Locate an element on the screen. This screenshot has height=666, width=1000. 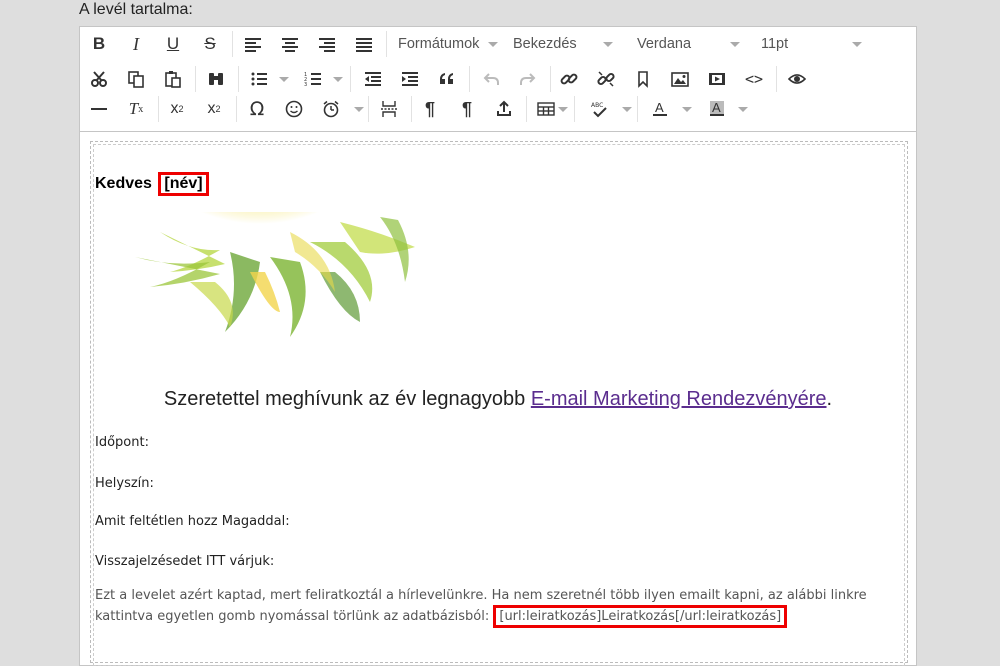
svg-text: ABC is located at coordinates (597, 105).